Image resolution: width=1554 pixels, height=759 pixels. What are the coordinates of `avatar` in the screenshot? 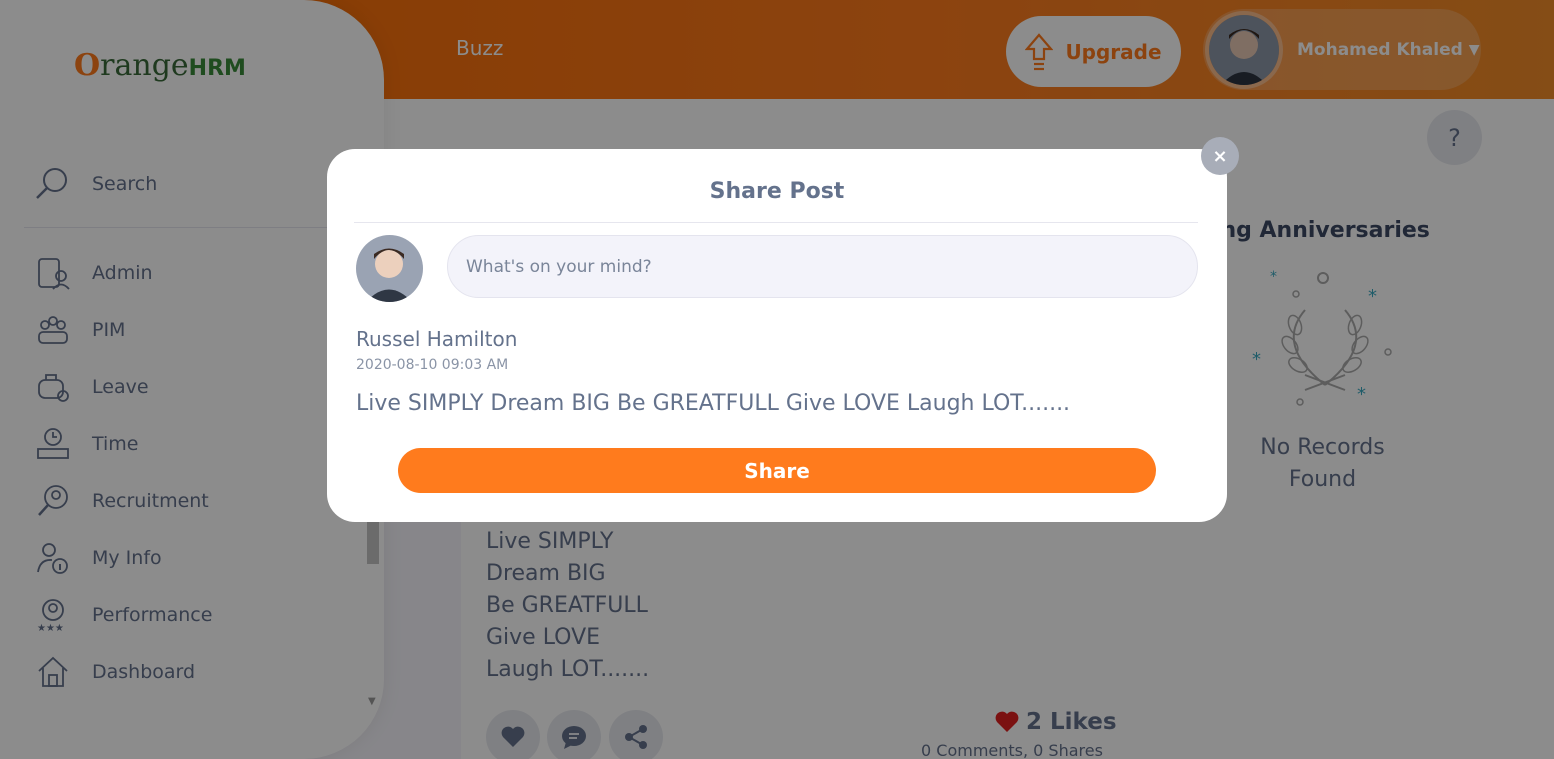 It's located at (389, 268).